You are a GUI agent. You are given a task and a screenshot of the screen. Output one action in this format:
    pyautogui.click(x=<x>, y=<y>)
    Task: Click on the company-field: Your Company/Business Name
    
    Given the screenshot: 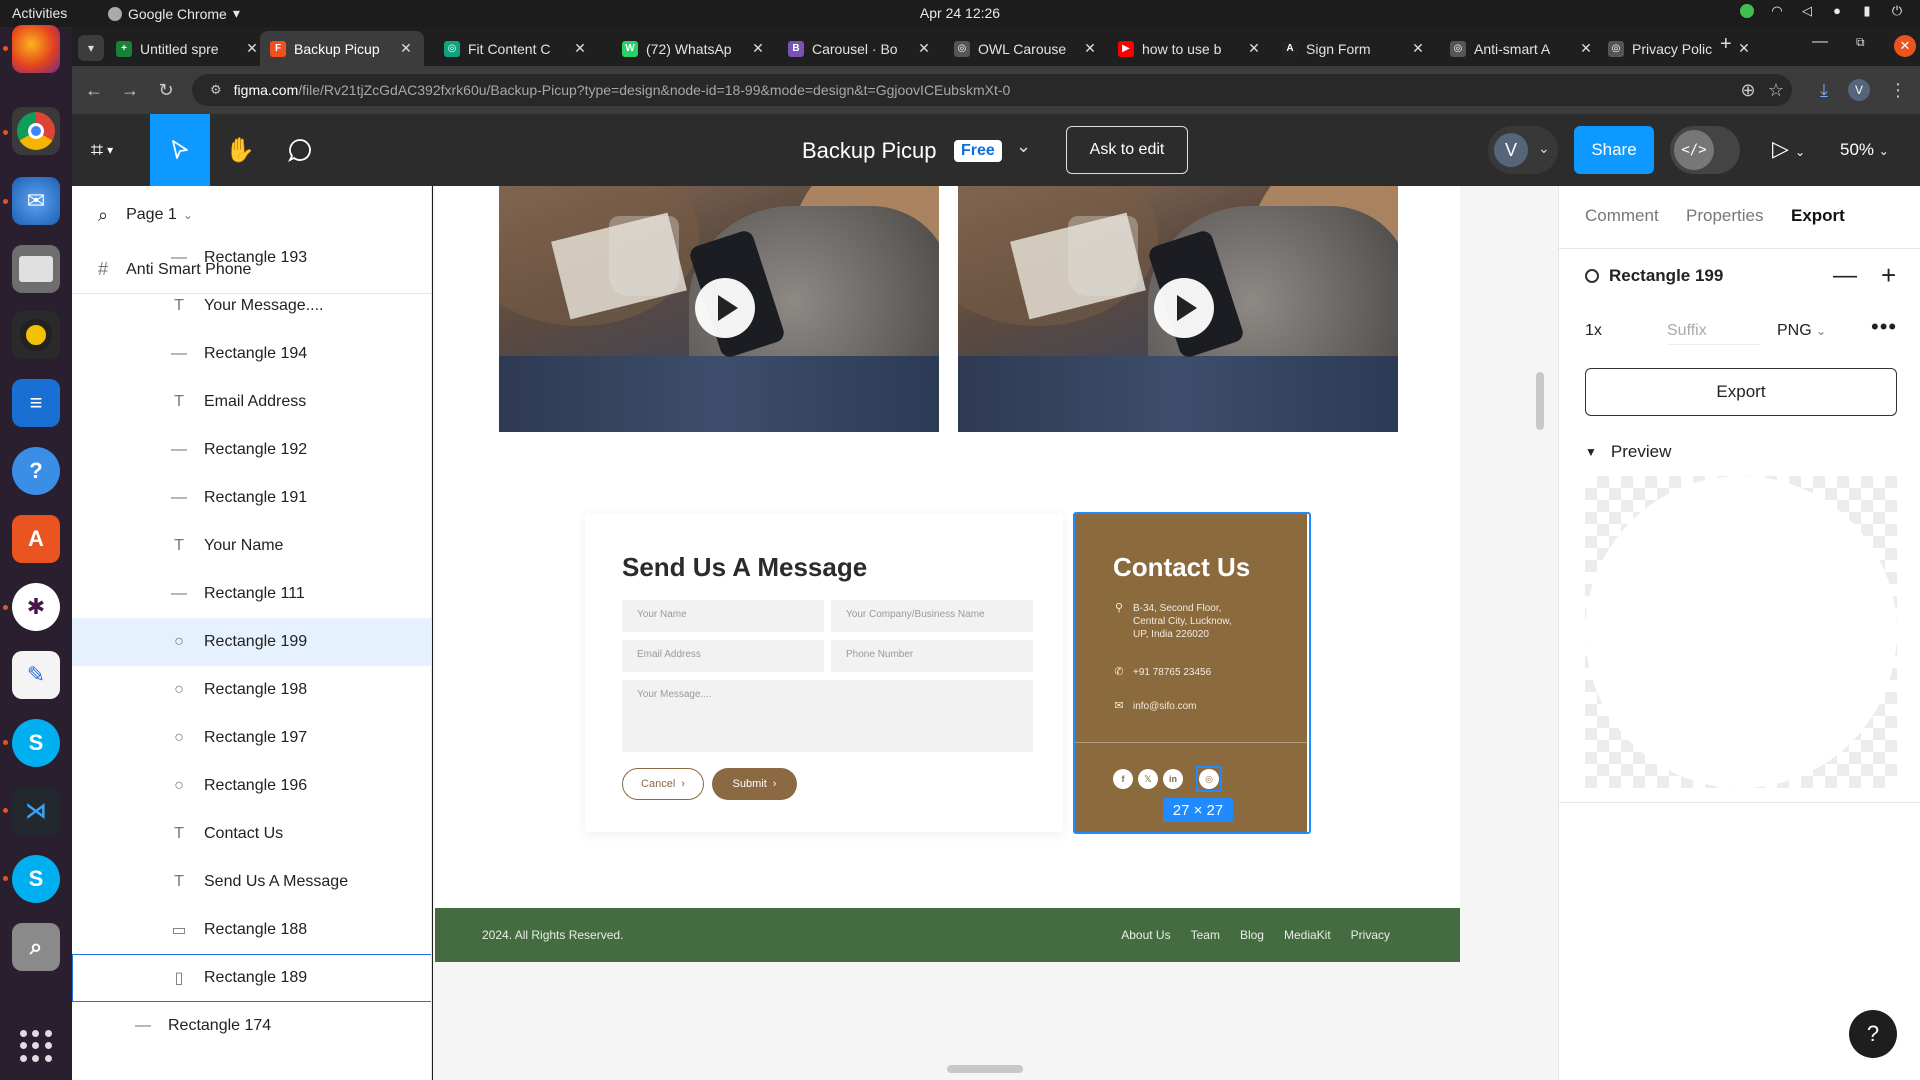 What is the action you would take?
    pyautogui.click(x=932, y=616)
    